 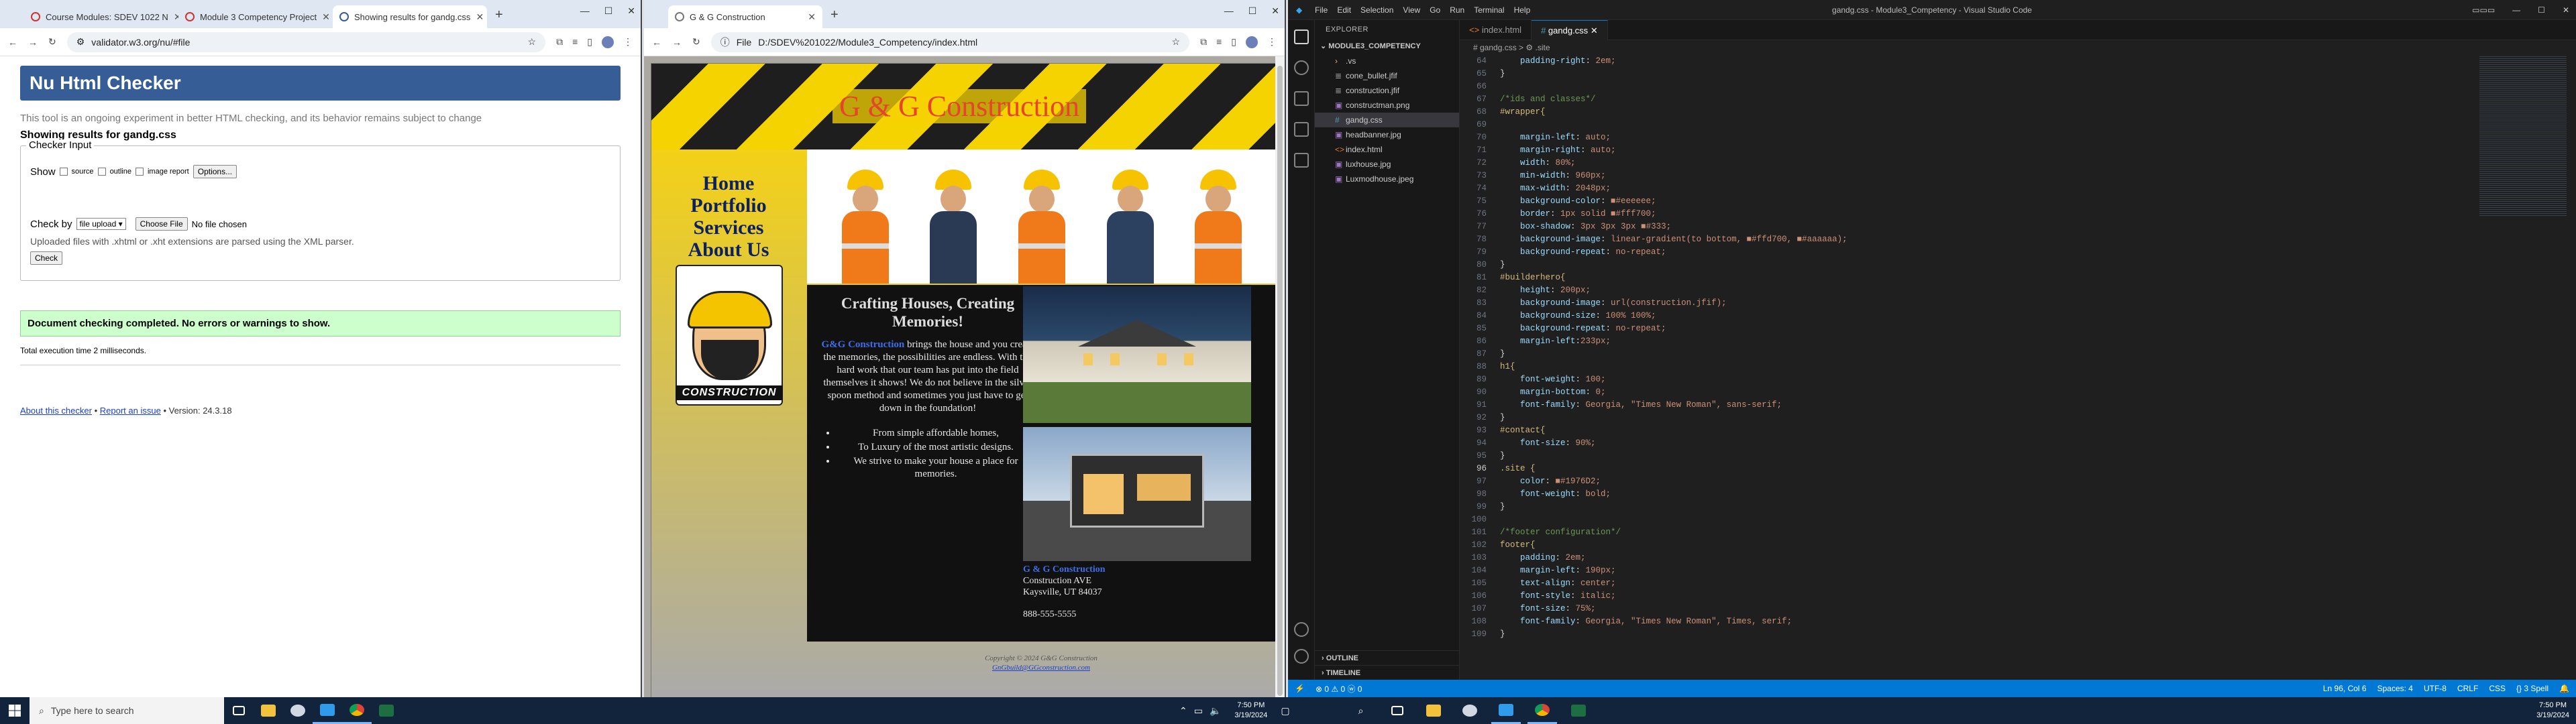 What do you see at coordinates (1964, 520) in the screenshot?
I see `code-line: 100` at bounding box center [1964, 520].